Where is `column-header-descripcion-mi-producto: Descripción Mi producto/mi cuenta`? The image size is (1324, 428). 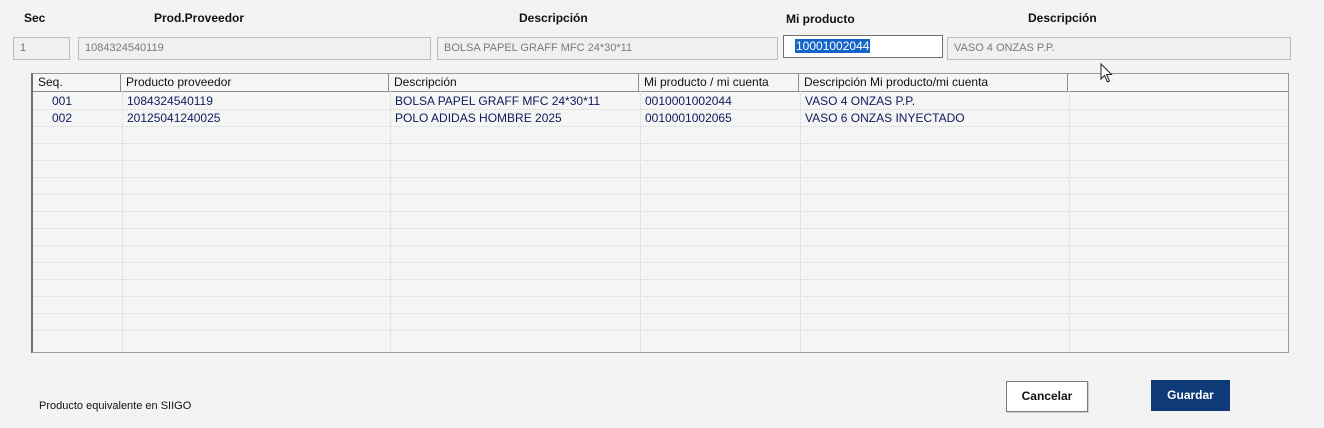 column-header-descripcion-mi-producto: Descripción Mi producto/mi cuenta is located at coordinates (933, 82).